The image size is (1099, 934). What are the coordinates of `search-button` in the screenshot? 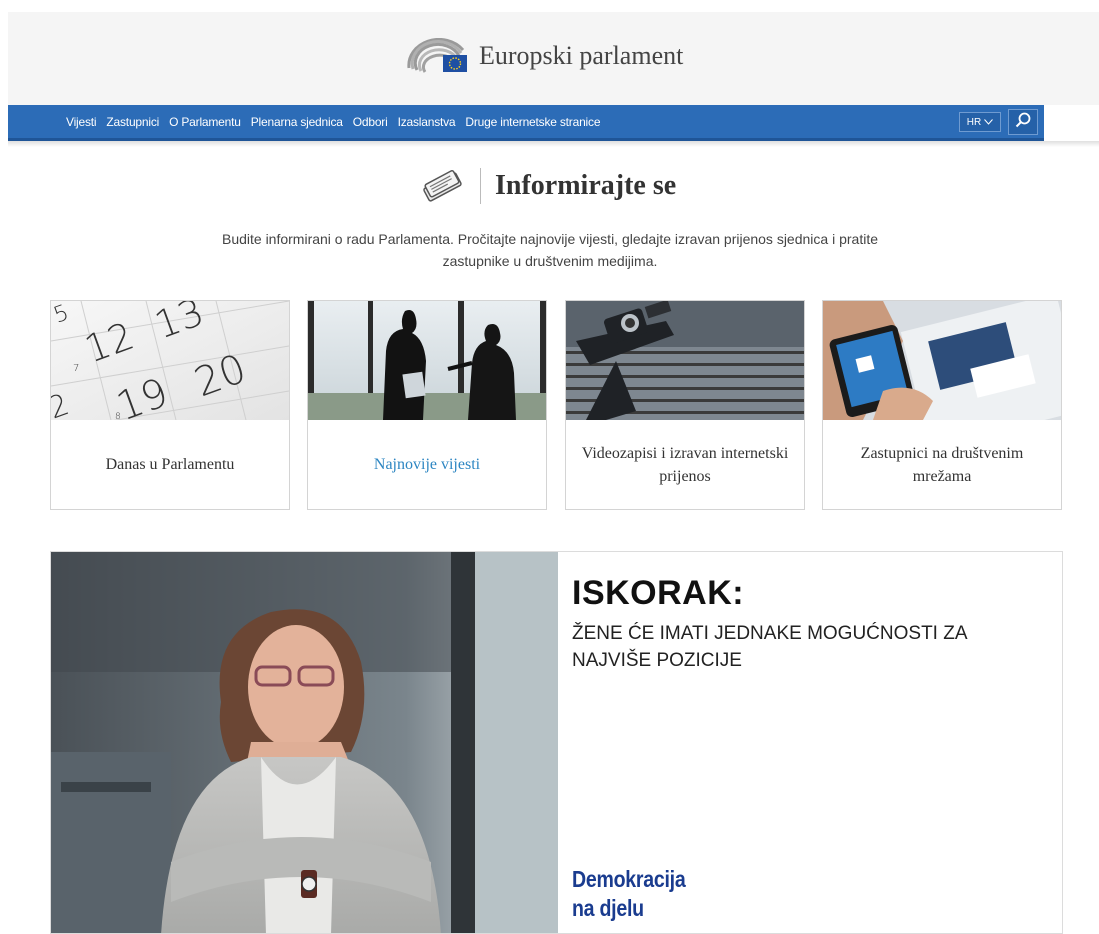 It's located at (1023, 122).